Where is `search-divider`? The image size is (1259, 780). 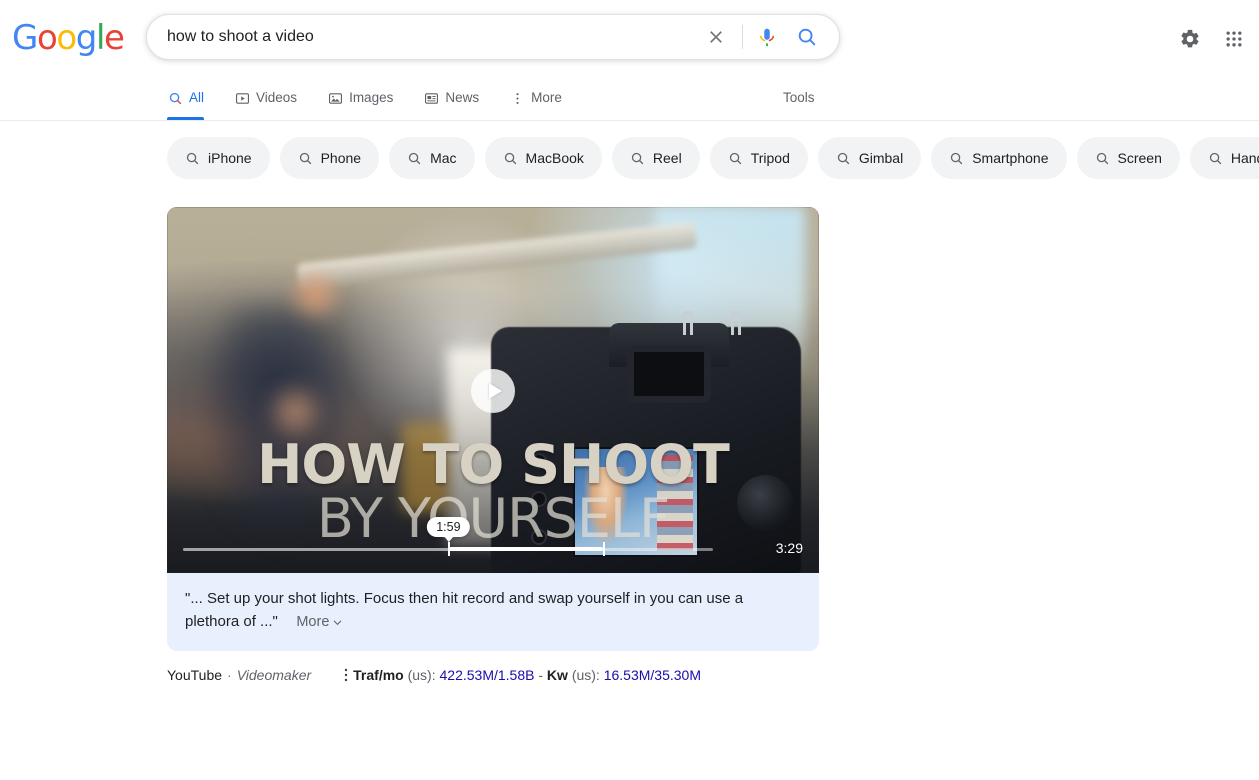
search-divider is located at coordinates (742, 37).